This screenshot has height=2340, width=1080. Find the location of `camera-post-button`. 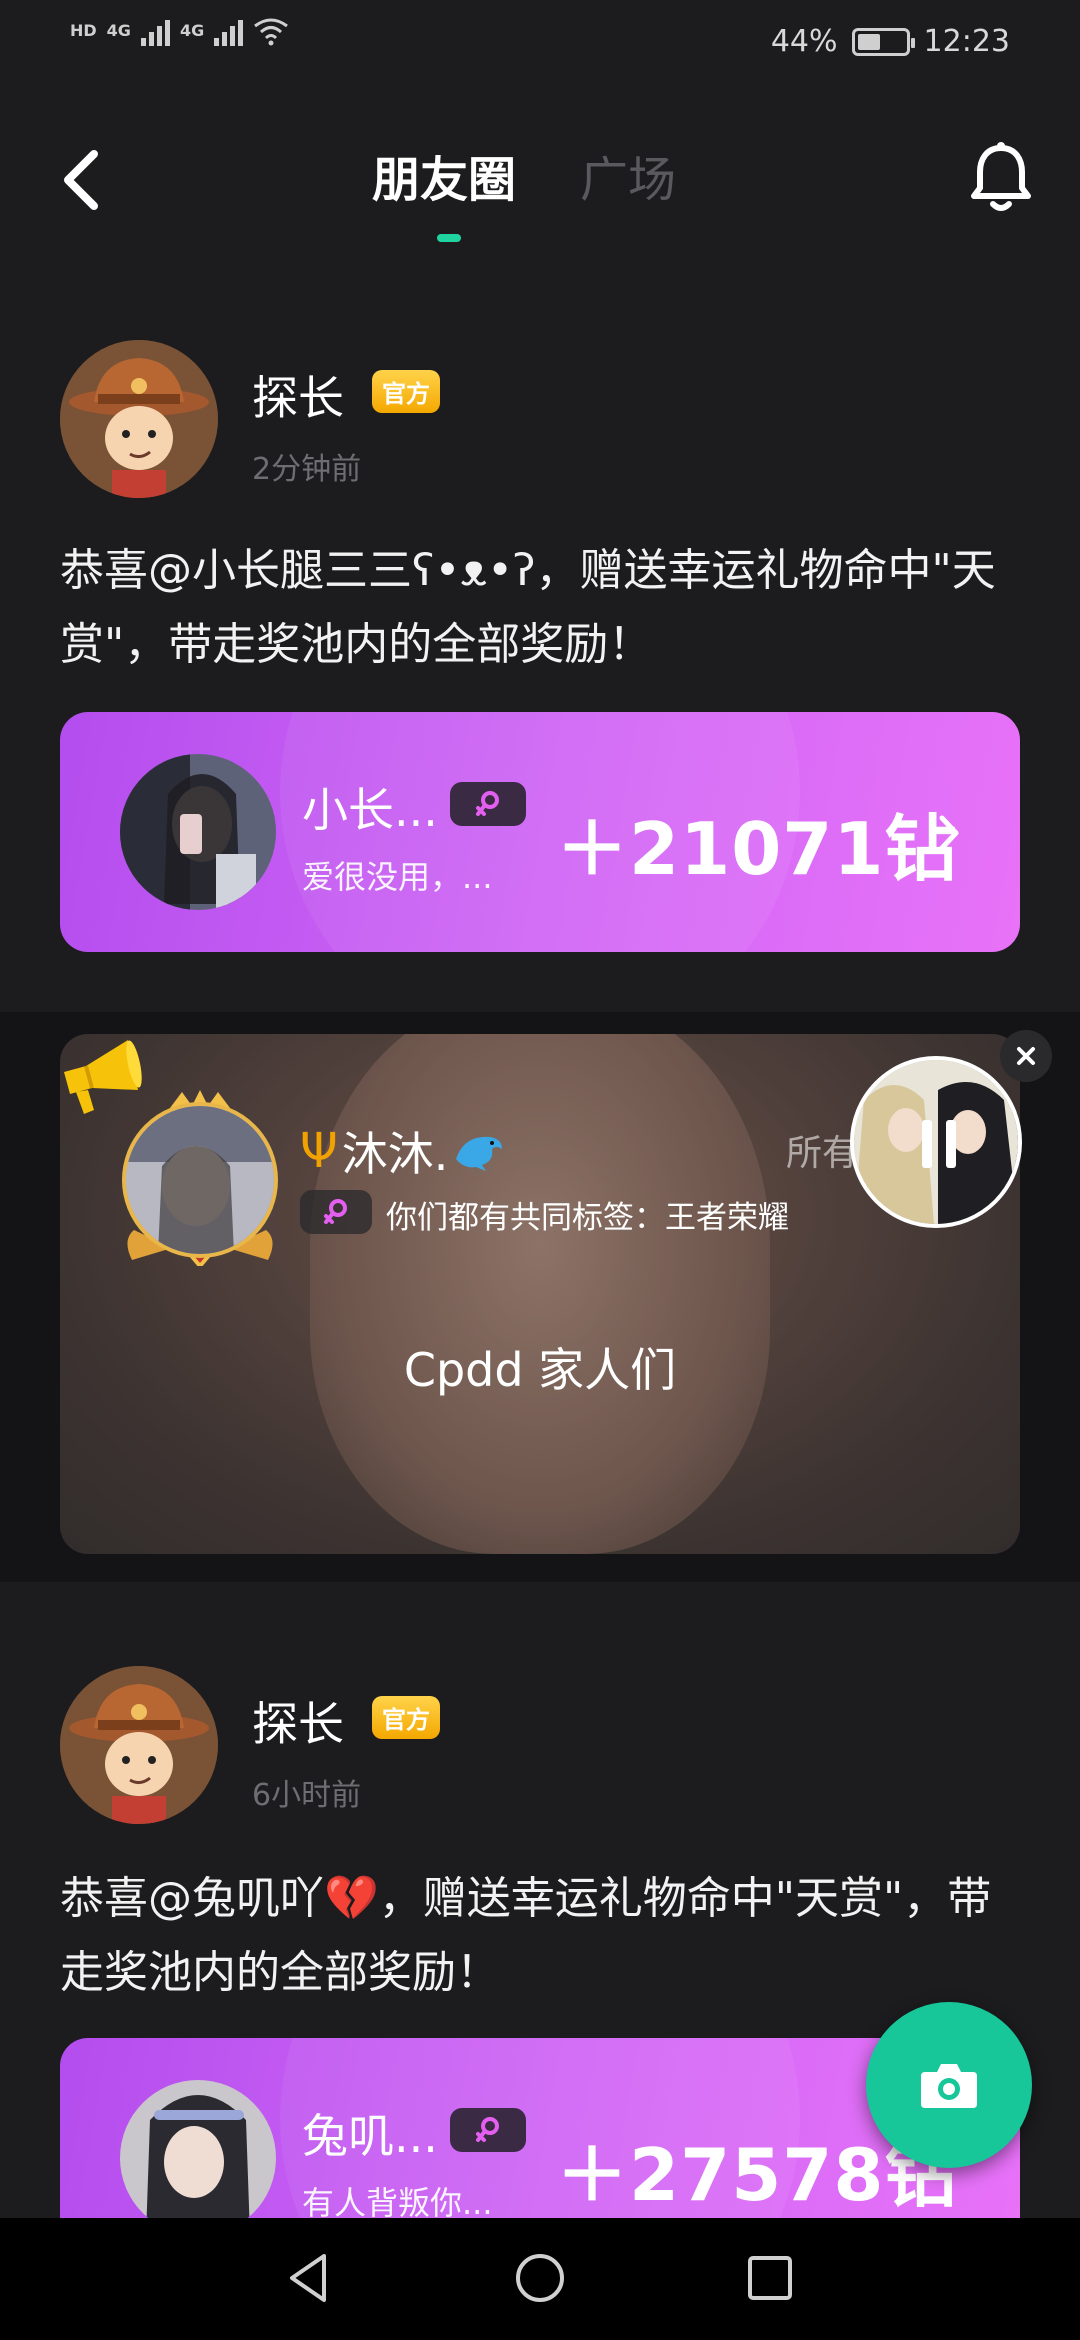

camera-post-button is located at coordinates (949, 2085).